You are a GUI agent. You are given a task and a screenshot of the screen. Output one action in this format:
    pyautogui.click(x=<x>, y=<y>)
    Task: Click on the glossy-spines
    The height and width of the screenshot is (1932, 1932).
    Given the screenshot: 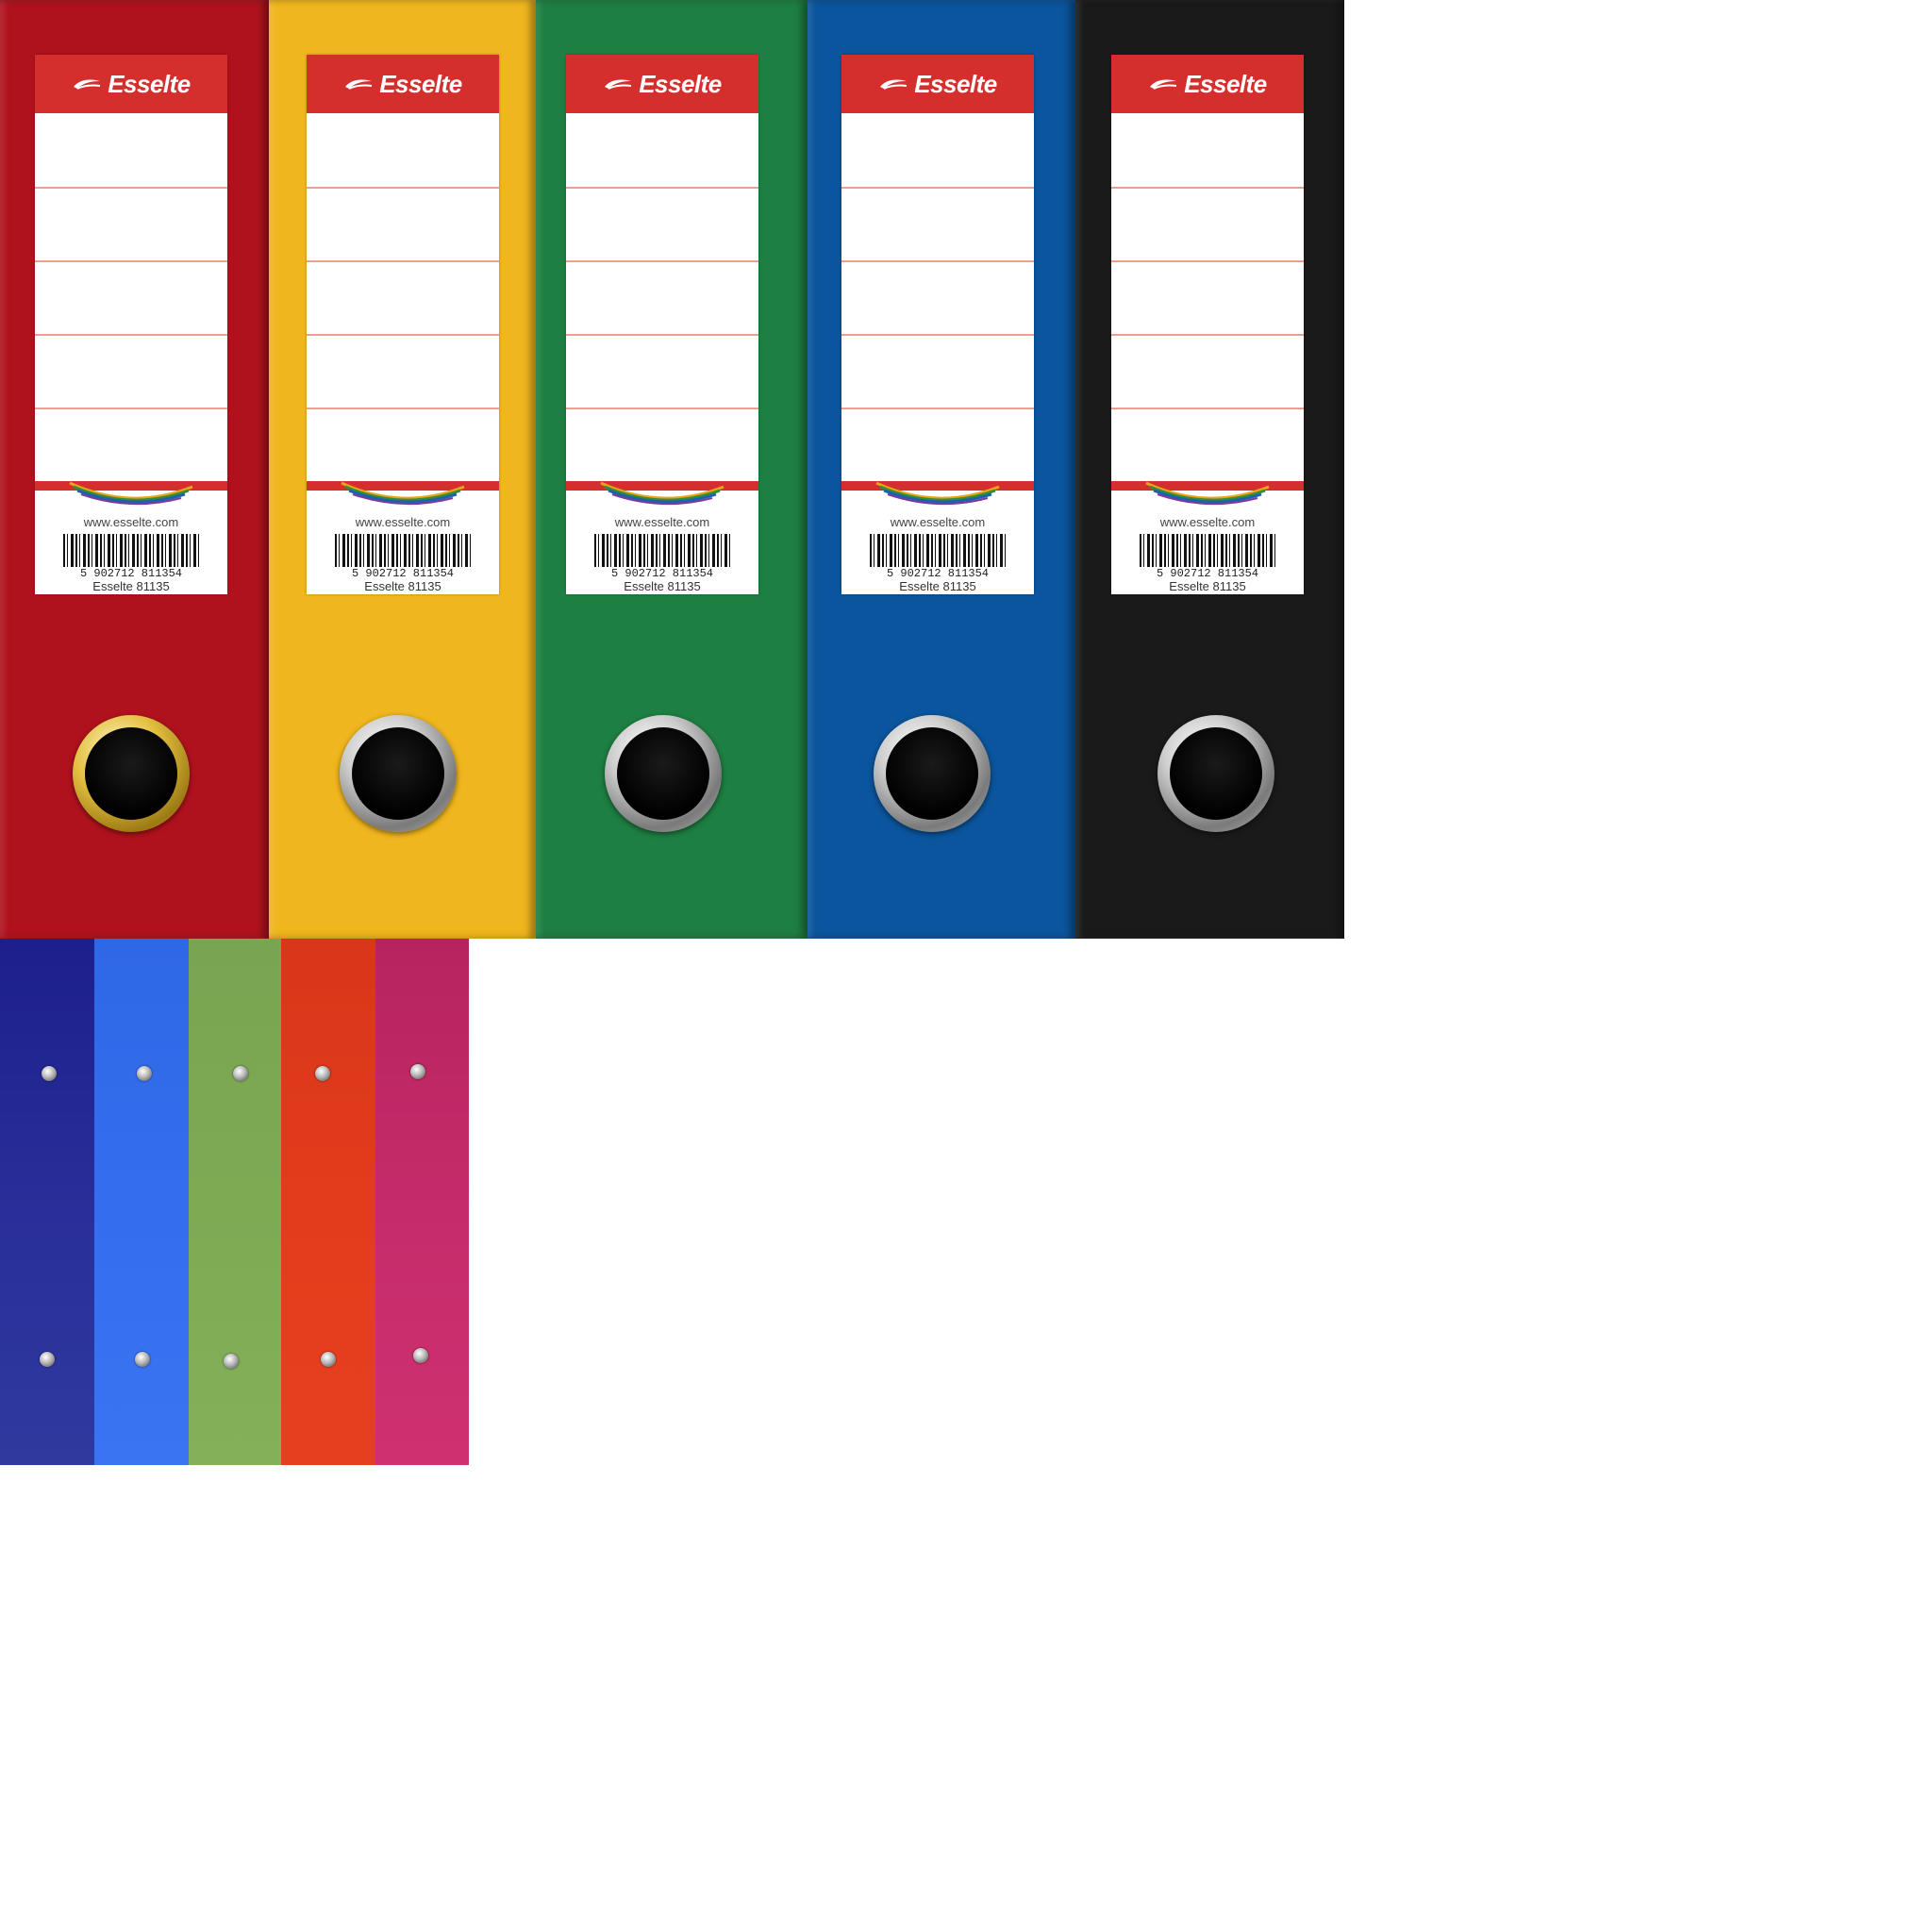 What is the action you would take?
    pyautogui.click(x=235, y=1202)
    